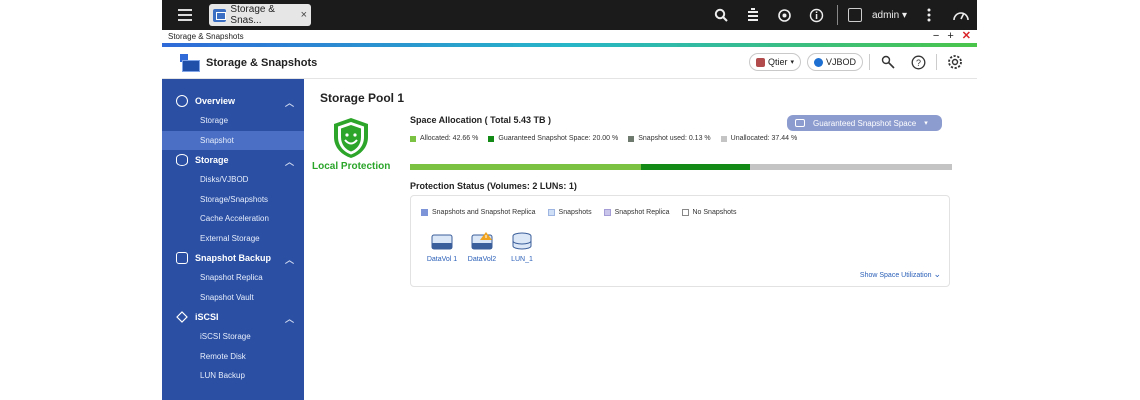 This screenshot has height=400, width=1140. I want to click on vjbod-icon, so click(818, 62).